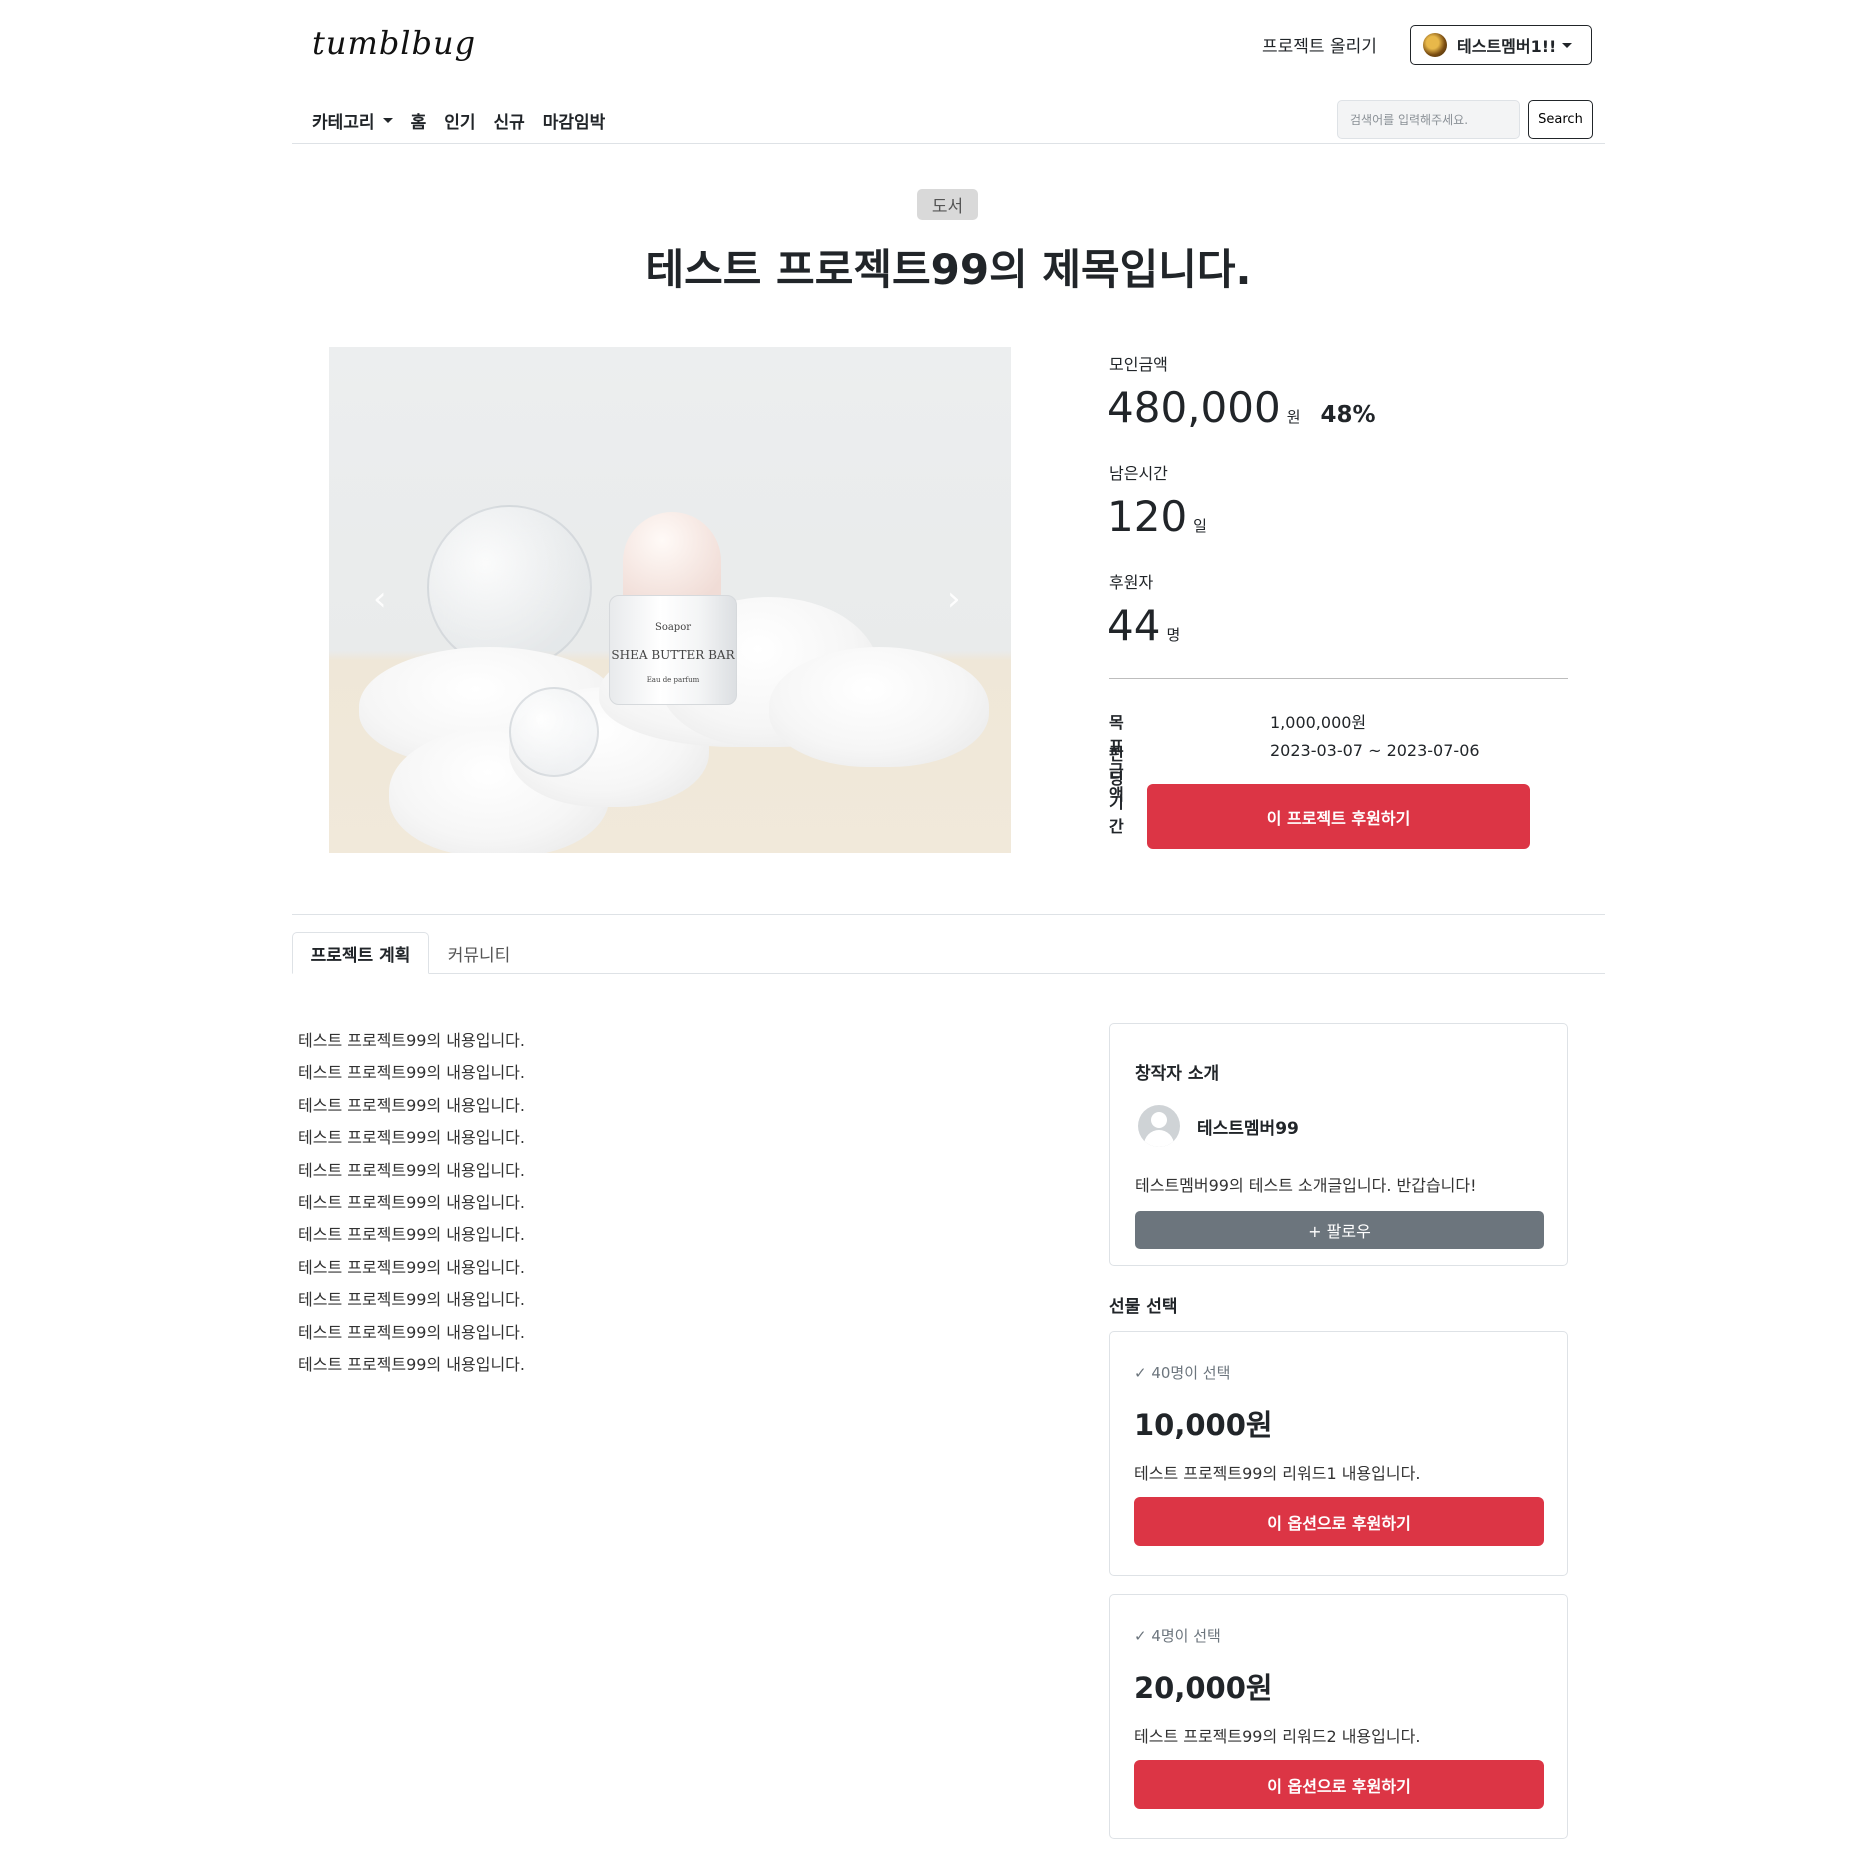 The height and width of the screenshot is (1858, 1857). I want to click on search-button: Search, so click(1560, 119).